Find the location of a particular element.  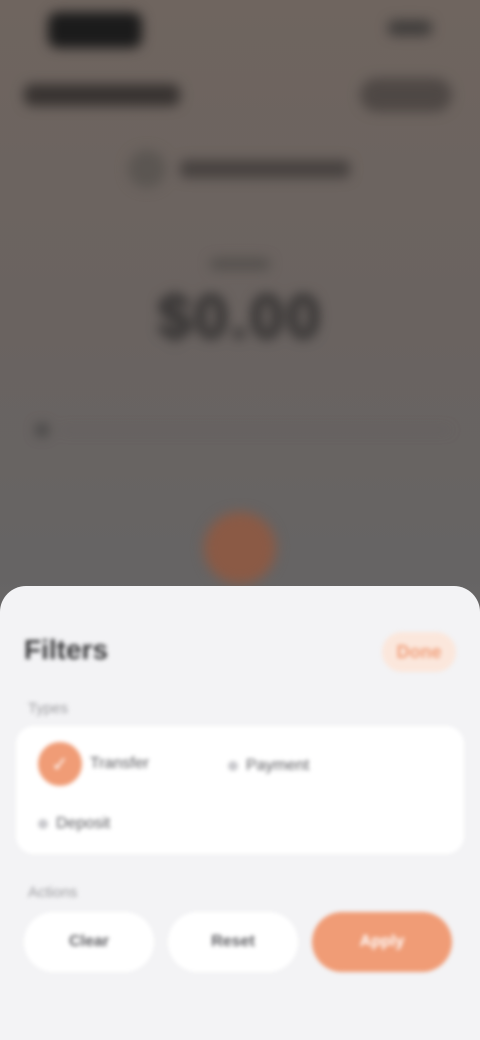

divider is located at coordinates (255, 430).